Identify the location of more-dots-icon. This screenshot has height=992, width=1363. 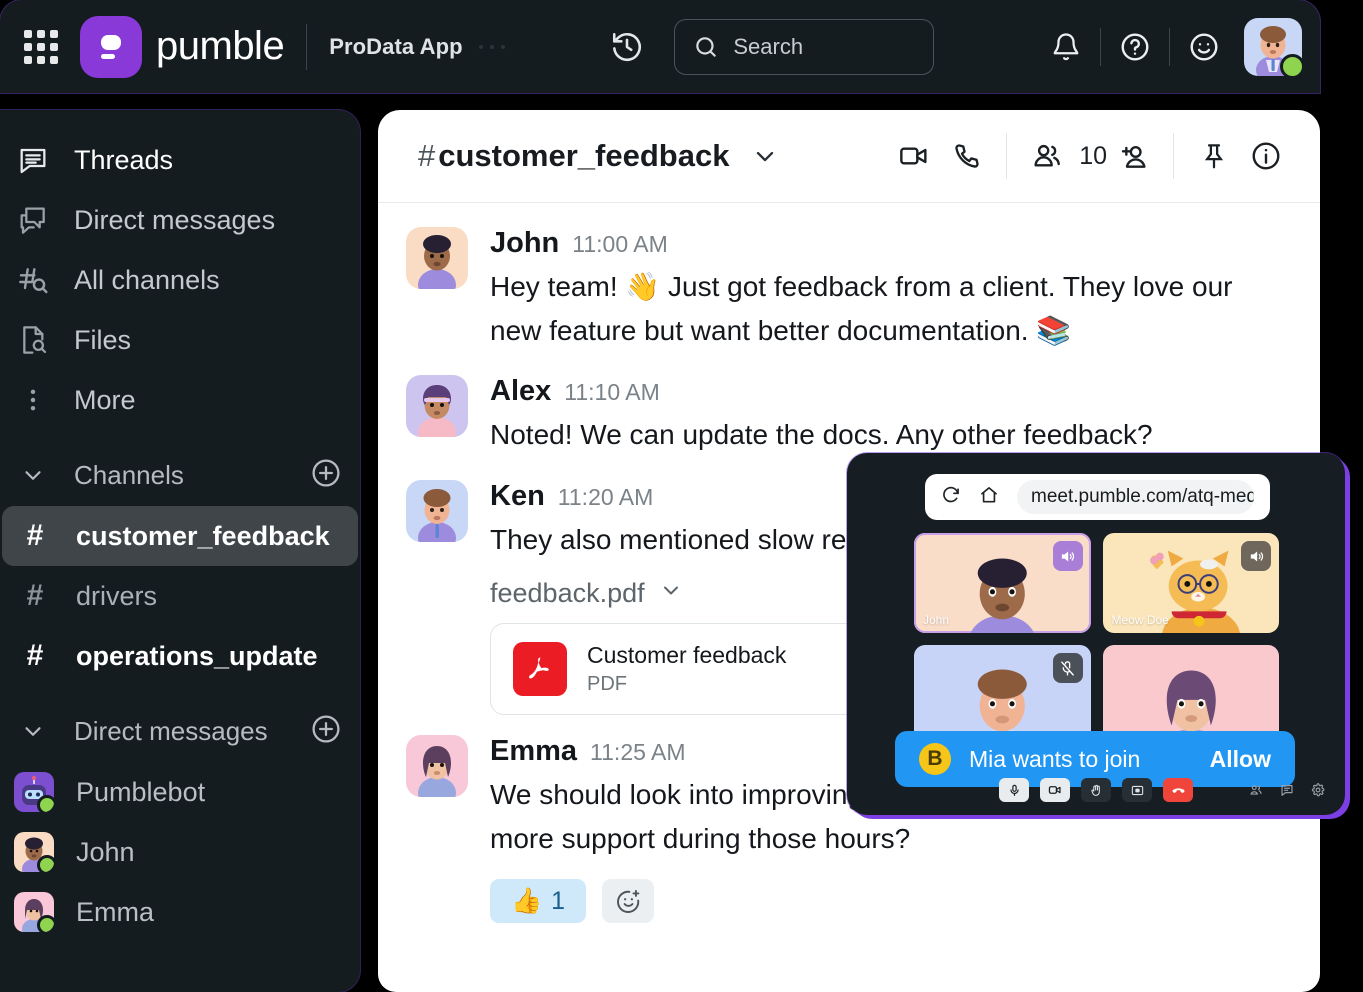
(33, 400).